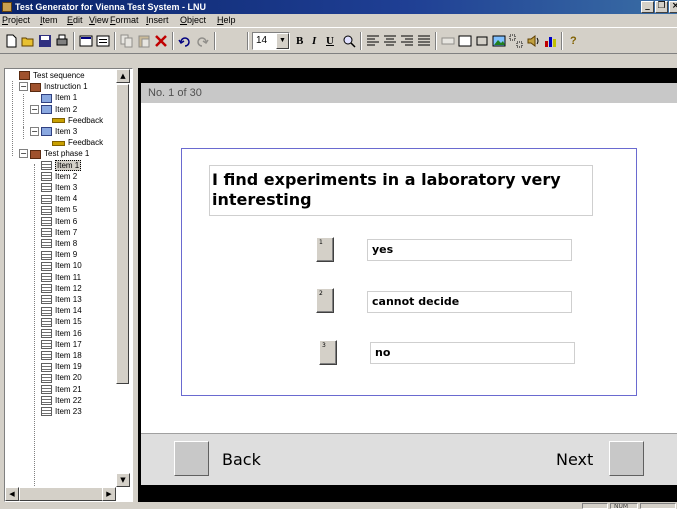 This screenshot has width=677, height=509. Describe the element at coordinates (45, 41) in the screenshot. I see `save-icon` at that location.